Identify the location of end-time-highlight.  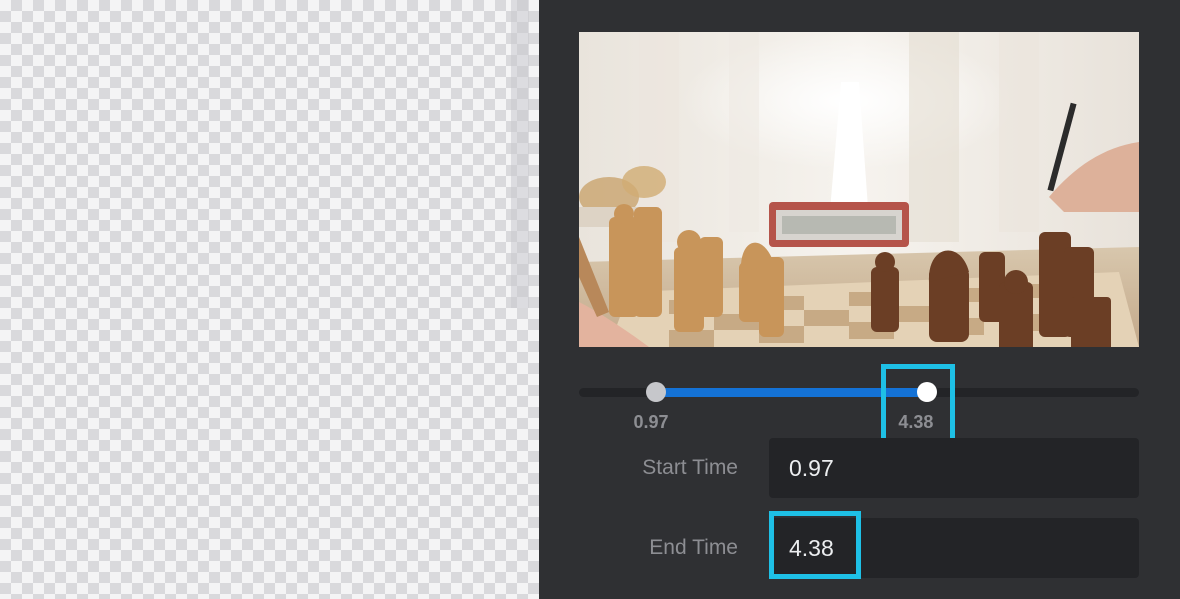
(815, 545).